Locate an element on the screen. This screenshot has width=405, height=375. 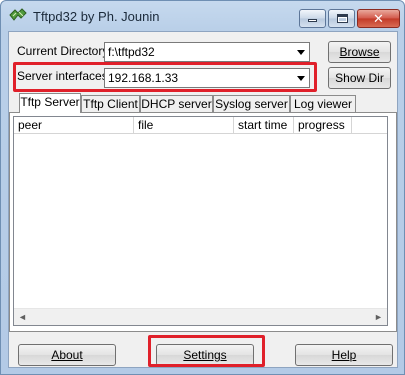
close-icon: ✕ is located at coordinates (378, 18).